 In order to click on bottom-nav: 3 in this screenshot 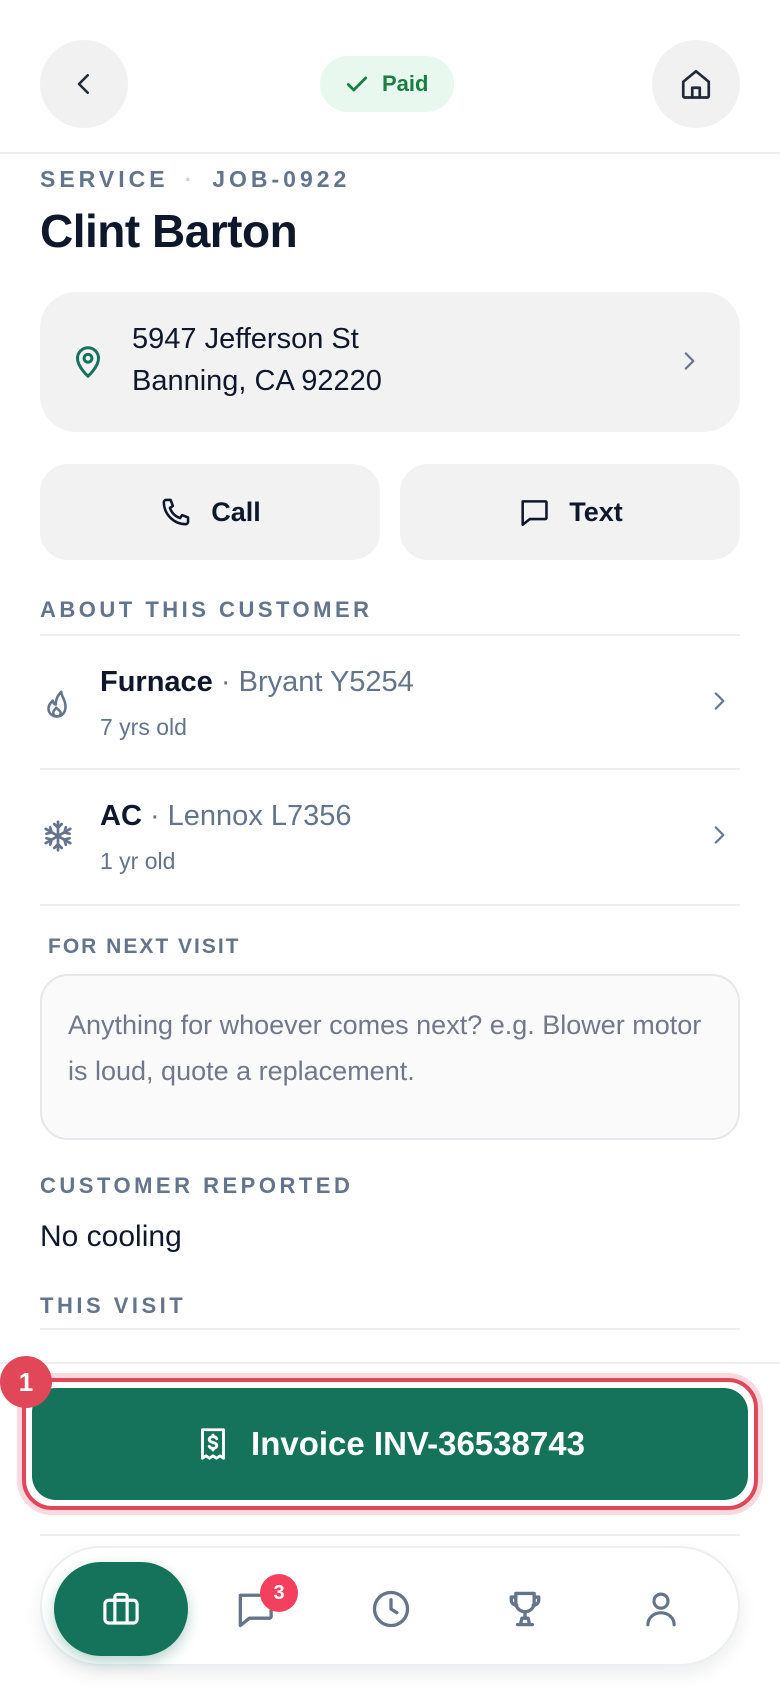, I will do `click(390, 1606)`.